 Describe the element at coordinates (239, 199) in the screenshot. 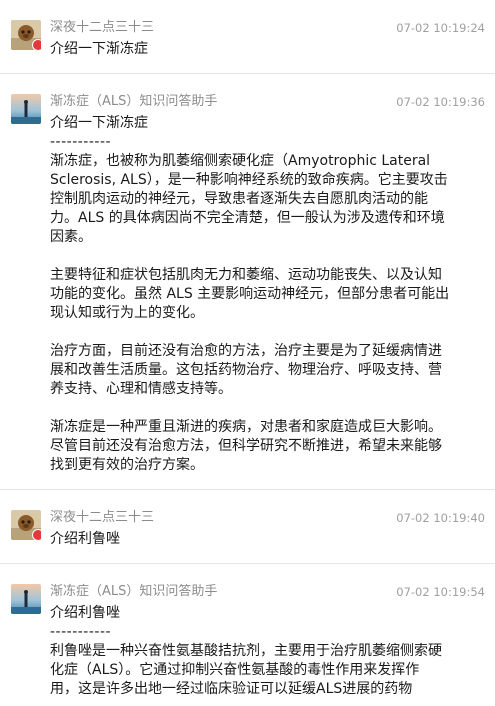

I see `answer-line: 控制肌肉运动的神经元，导致患者逐渐失去自愿肌肉活动的能` at that location.